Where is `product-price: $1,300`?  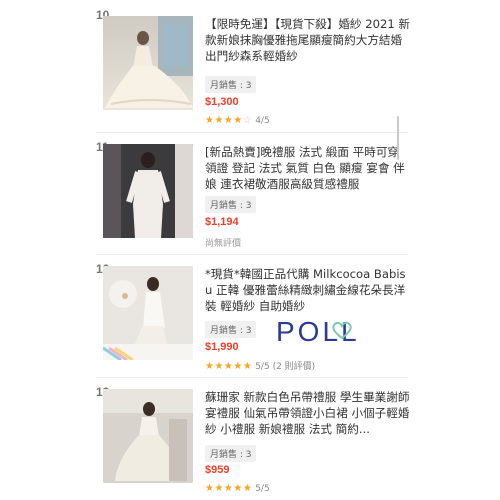
product-price: $1,300 is located at coordinates (222, 102).